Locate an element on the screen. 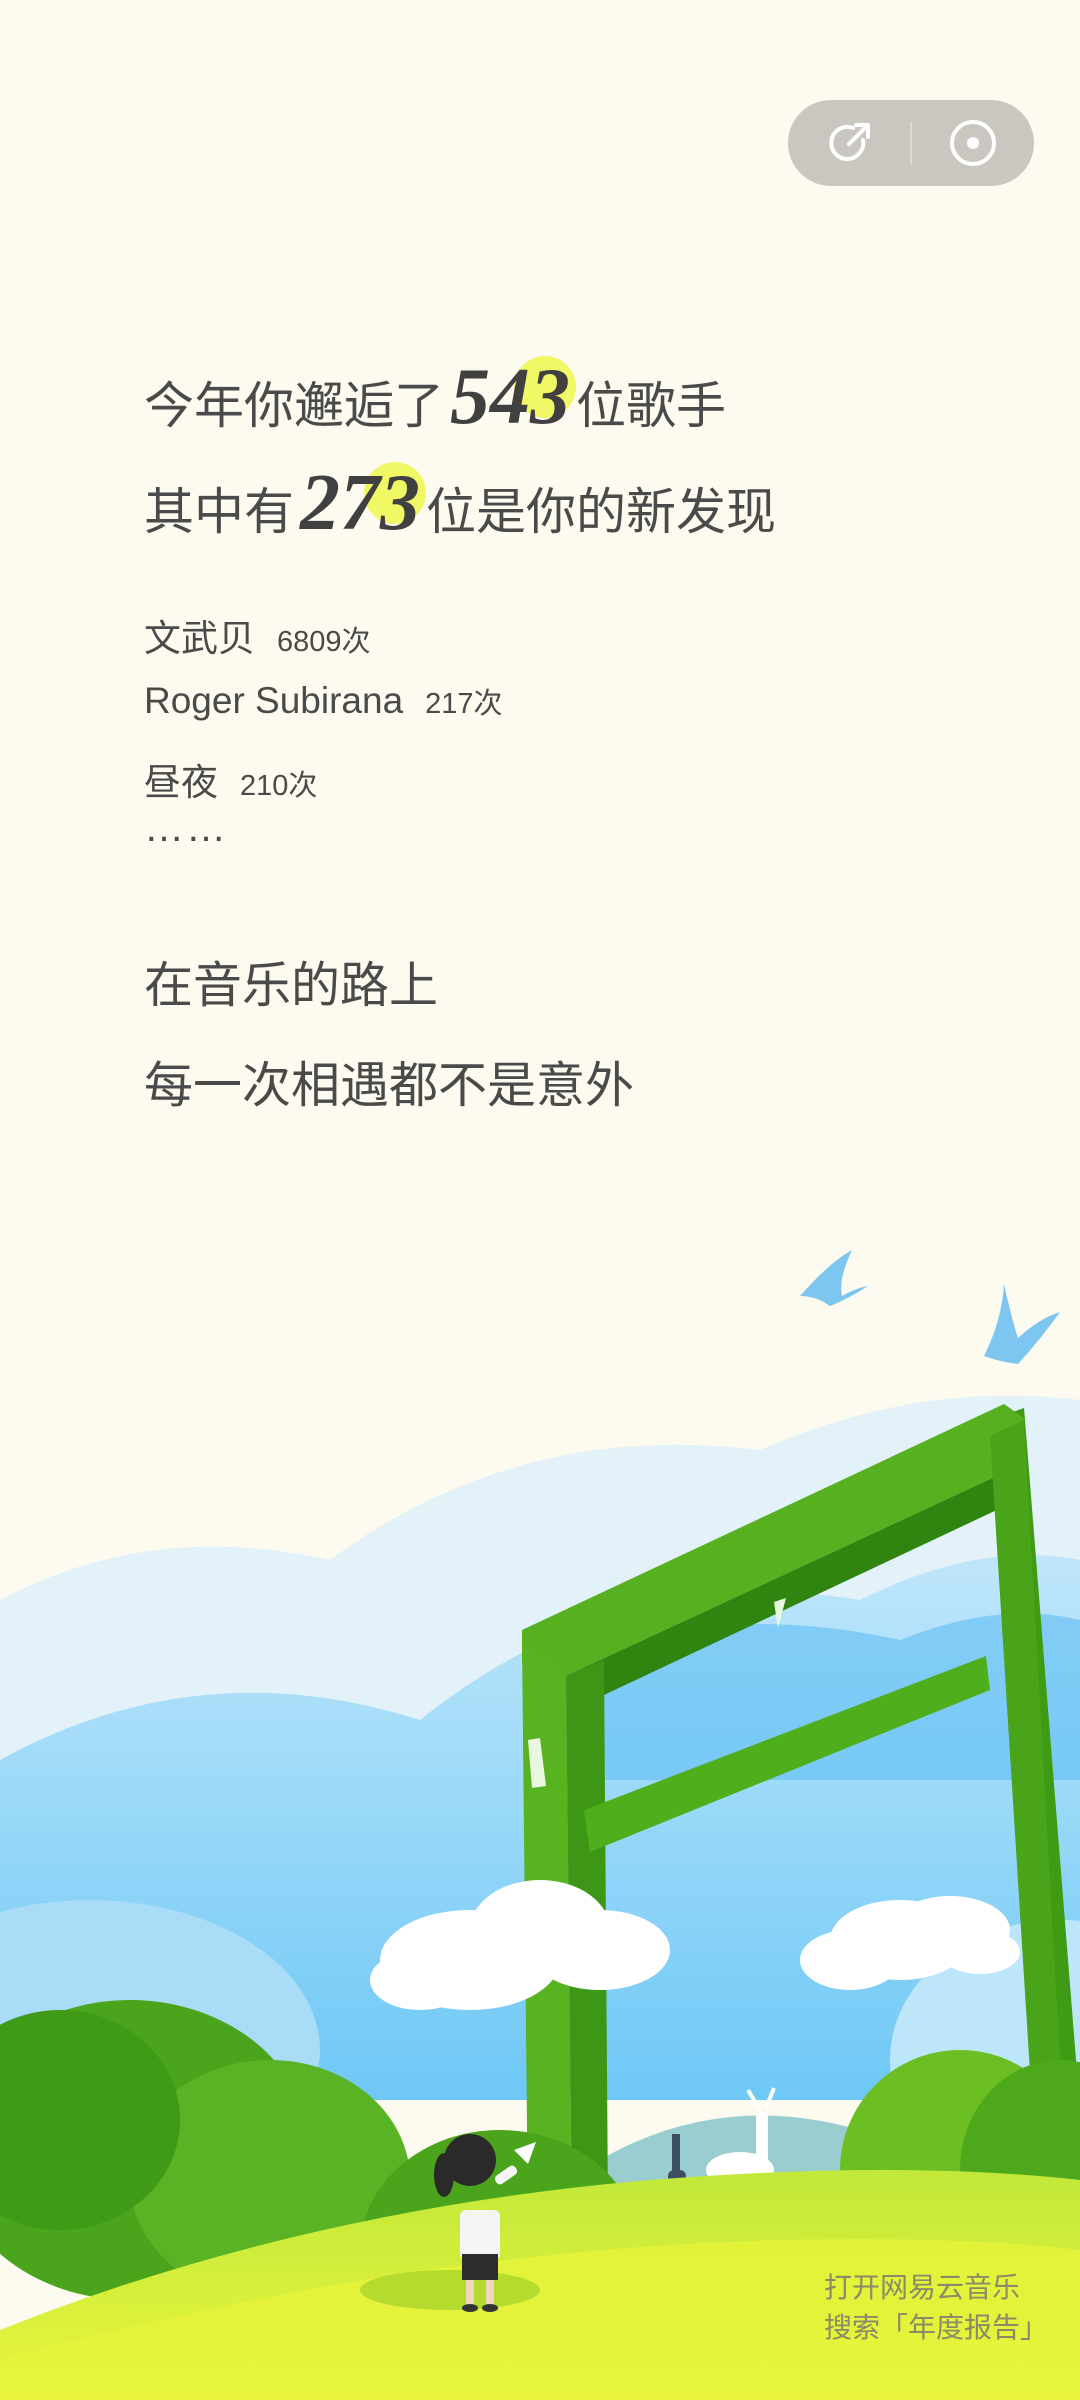 The image size is (1080, 2400). artist-row: 昼夜 210次 is located at coordinates (230, 779).